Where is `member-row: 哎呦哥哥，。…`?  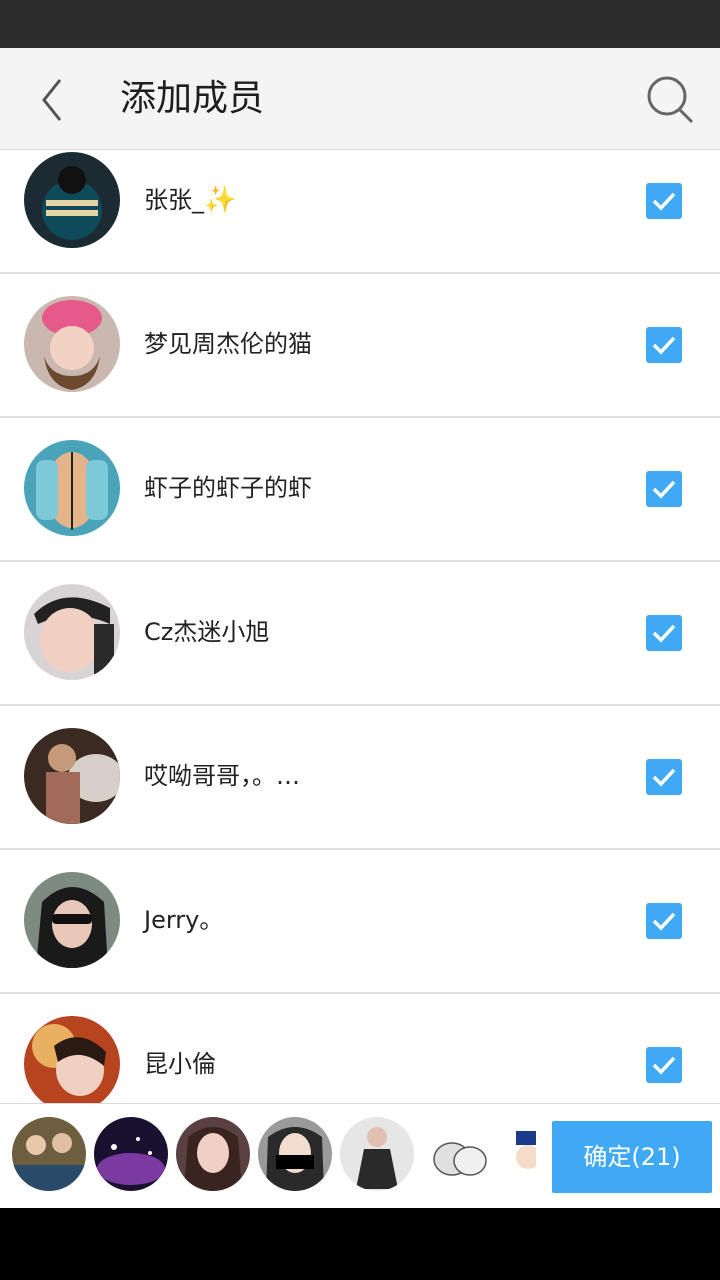 member-row: 哎呦哥哥，。… is located at coordinates (360, 778).